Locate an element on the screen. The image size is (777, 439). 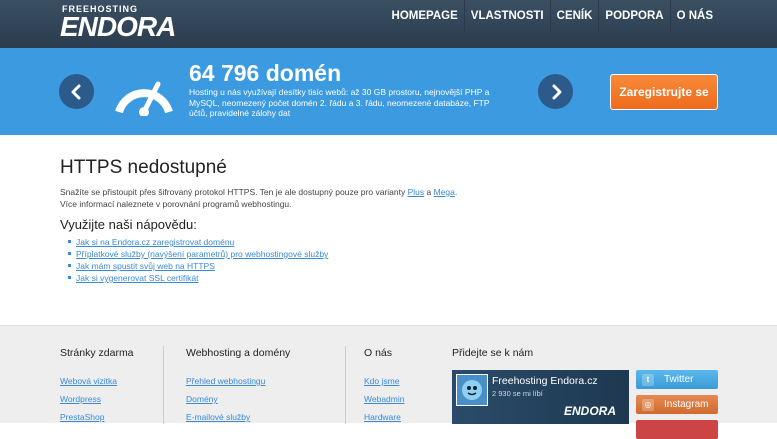
footer-col-title: O nás is located at coordinates (378, 353).